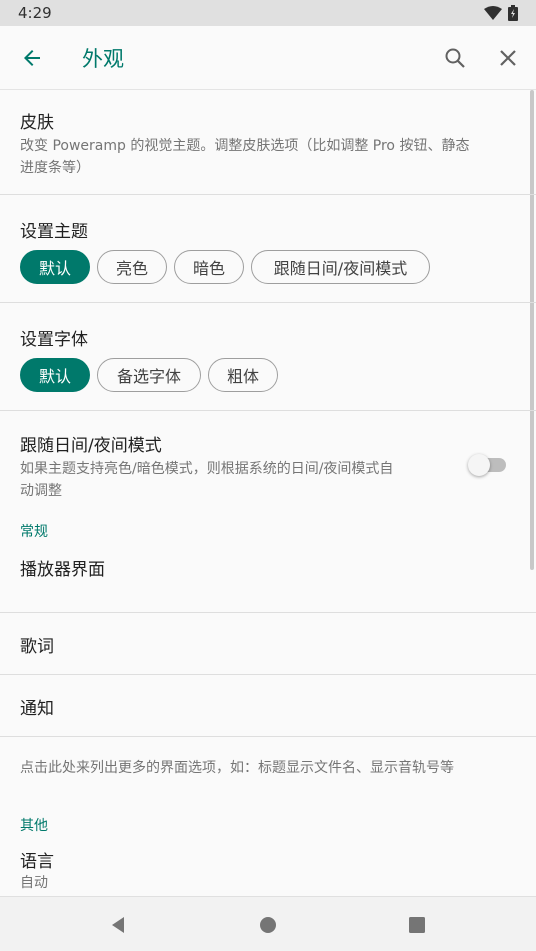 This screenshot has height=951, width=536. What do you see at coordinates (479, 465) in the screenshot?
I see `toggle-knob` at bounding box center [479, 465].